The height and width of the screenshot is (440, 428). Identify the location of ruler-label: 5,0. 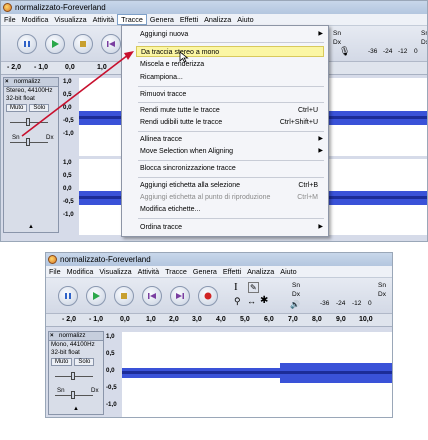
(245, 319).